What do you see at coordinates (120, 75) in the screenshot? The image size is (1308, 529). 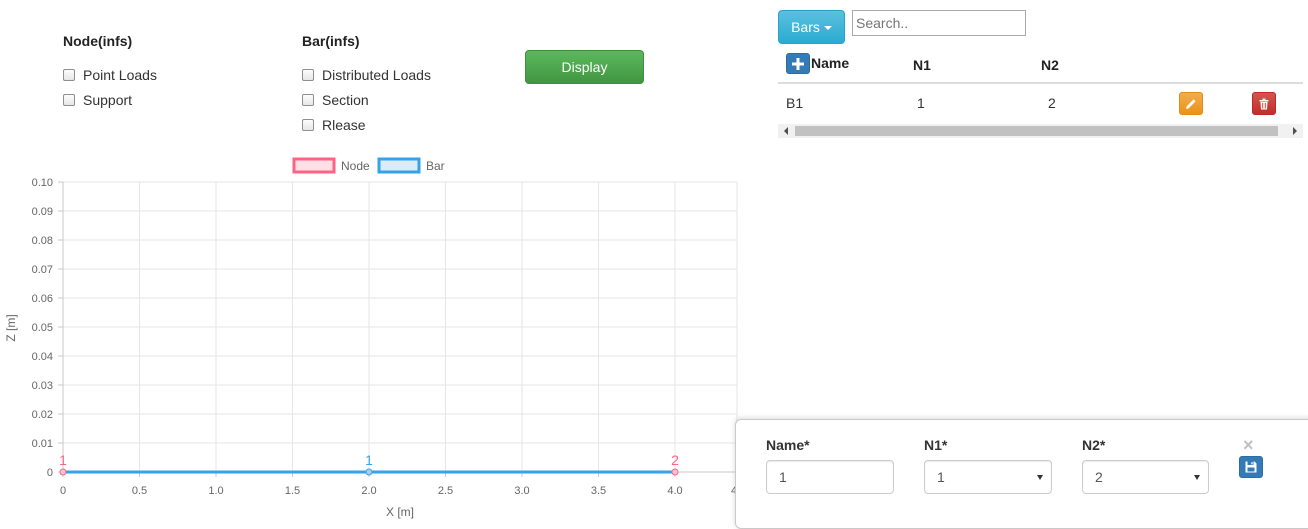 I see `point-loads-label: Point Loads` at bounding box center [120, 75].